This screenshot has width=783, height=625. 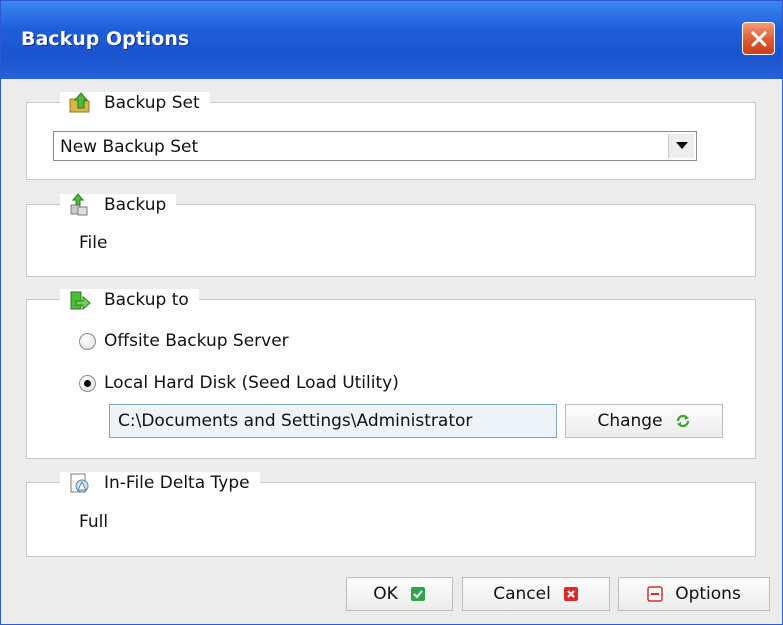 I want to click on backup-set-value: New Backup Set, so click(x=129, y=147).